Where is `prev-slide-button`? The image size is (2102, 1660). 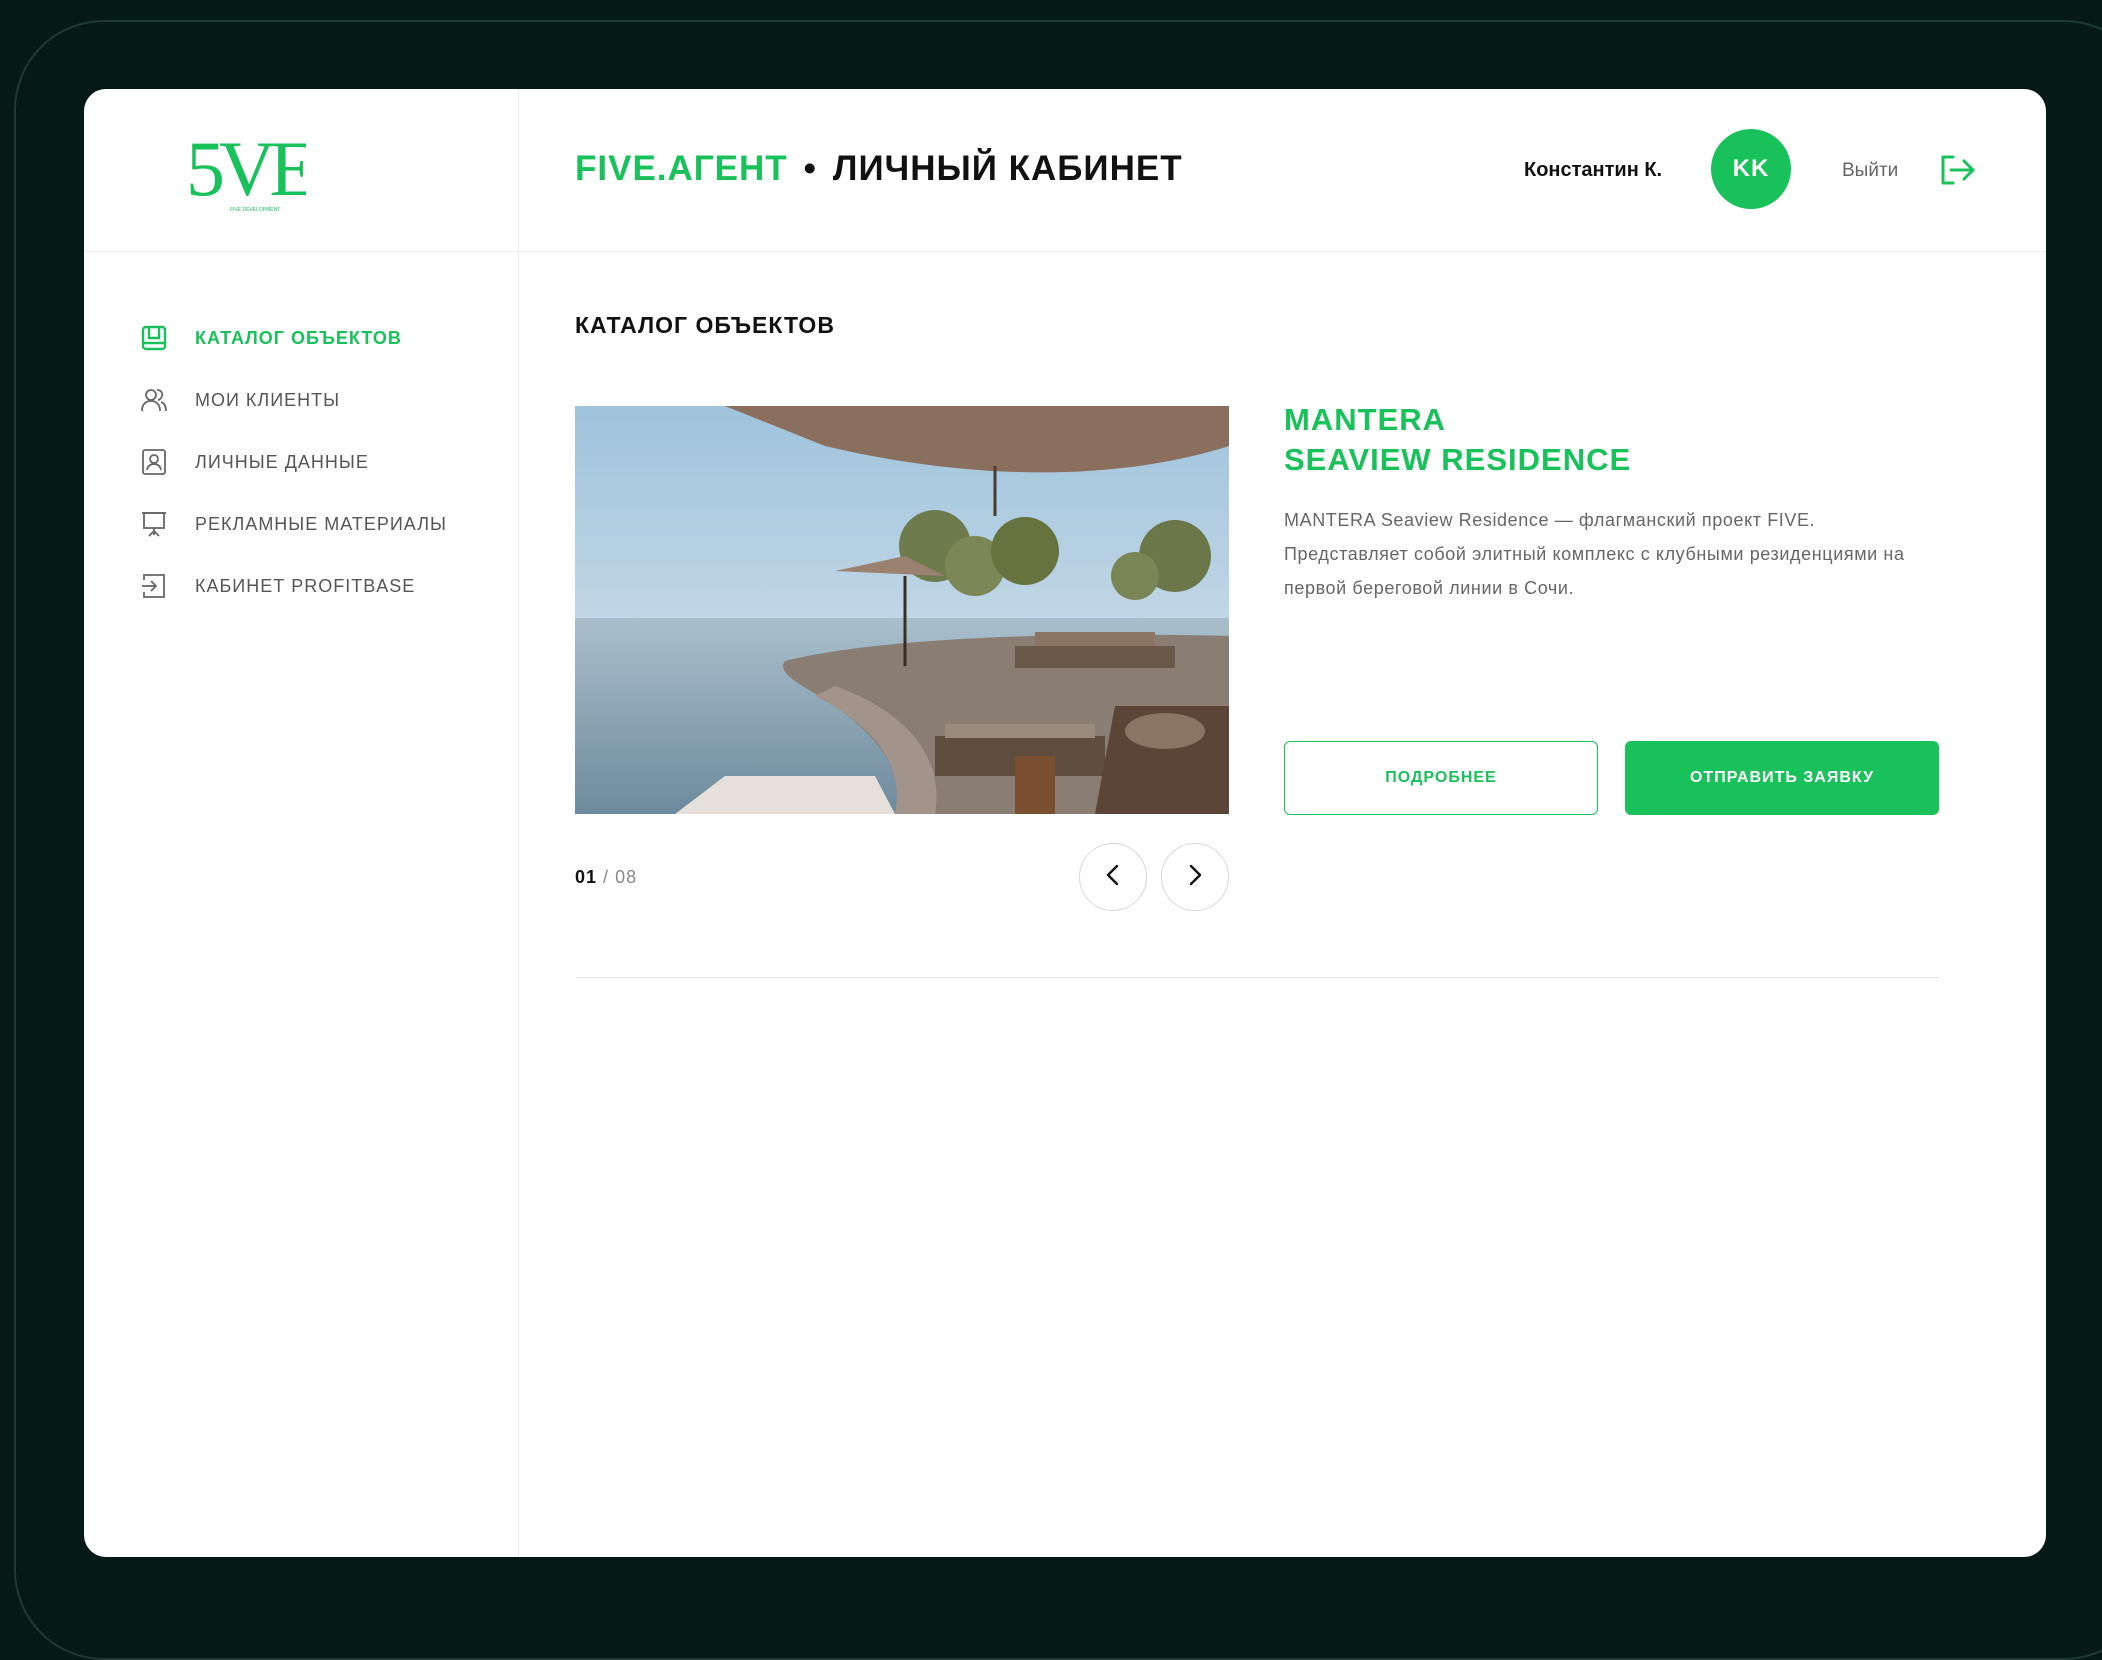 prev-slide-button is located at coordinates (1113, 877).